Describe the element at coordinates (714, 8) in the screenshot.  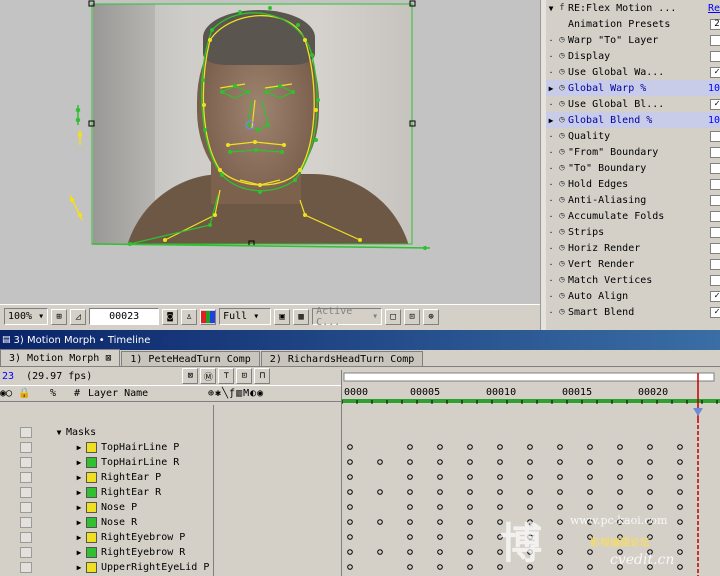
I see `reset-link: Re` at that location.